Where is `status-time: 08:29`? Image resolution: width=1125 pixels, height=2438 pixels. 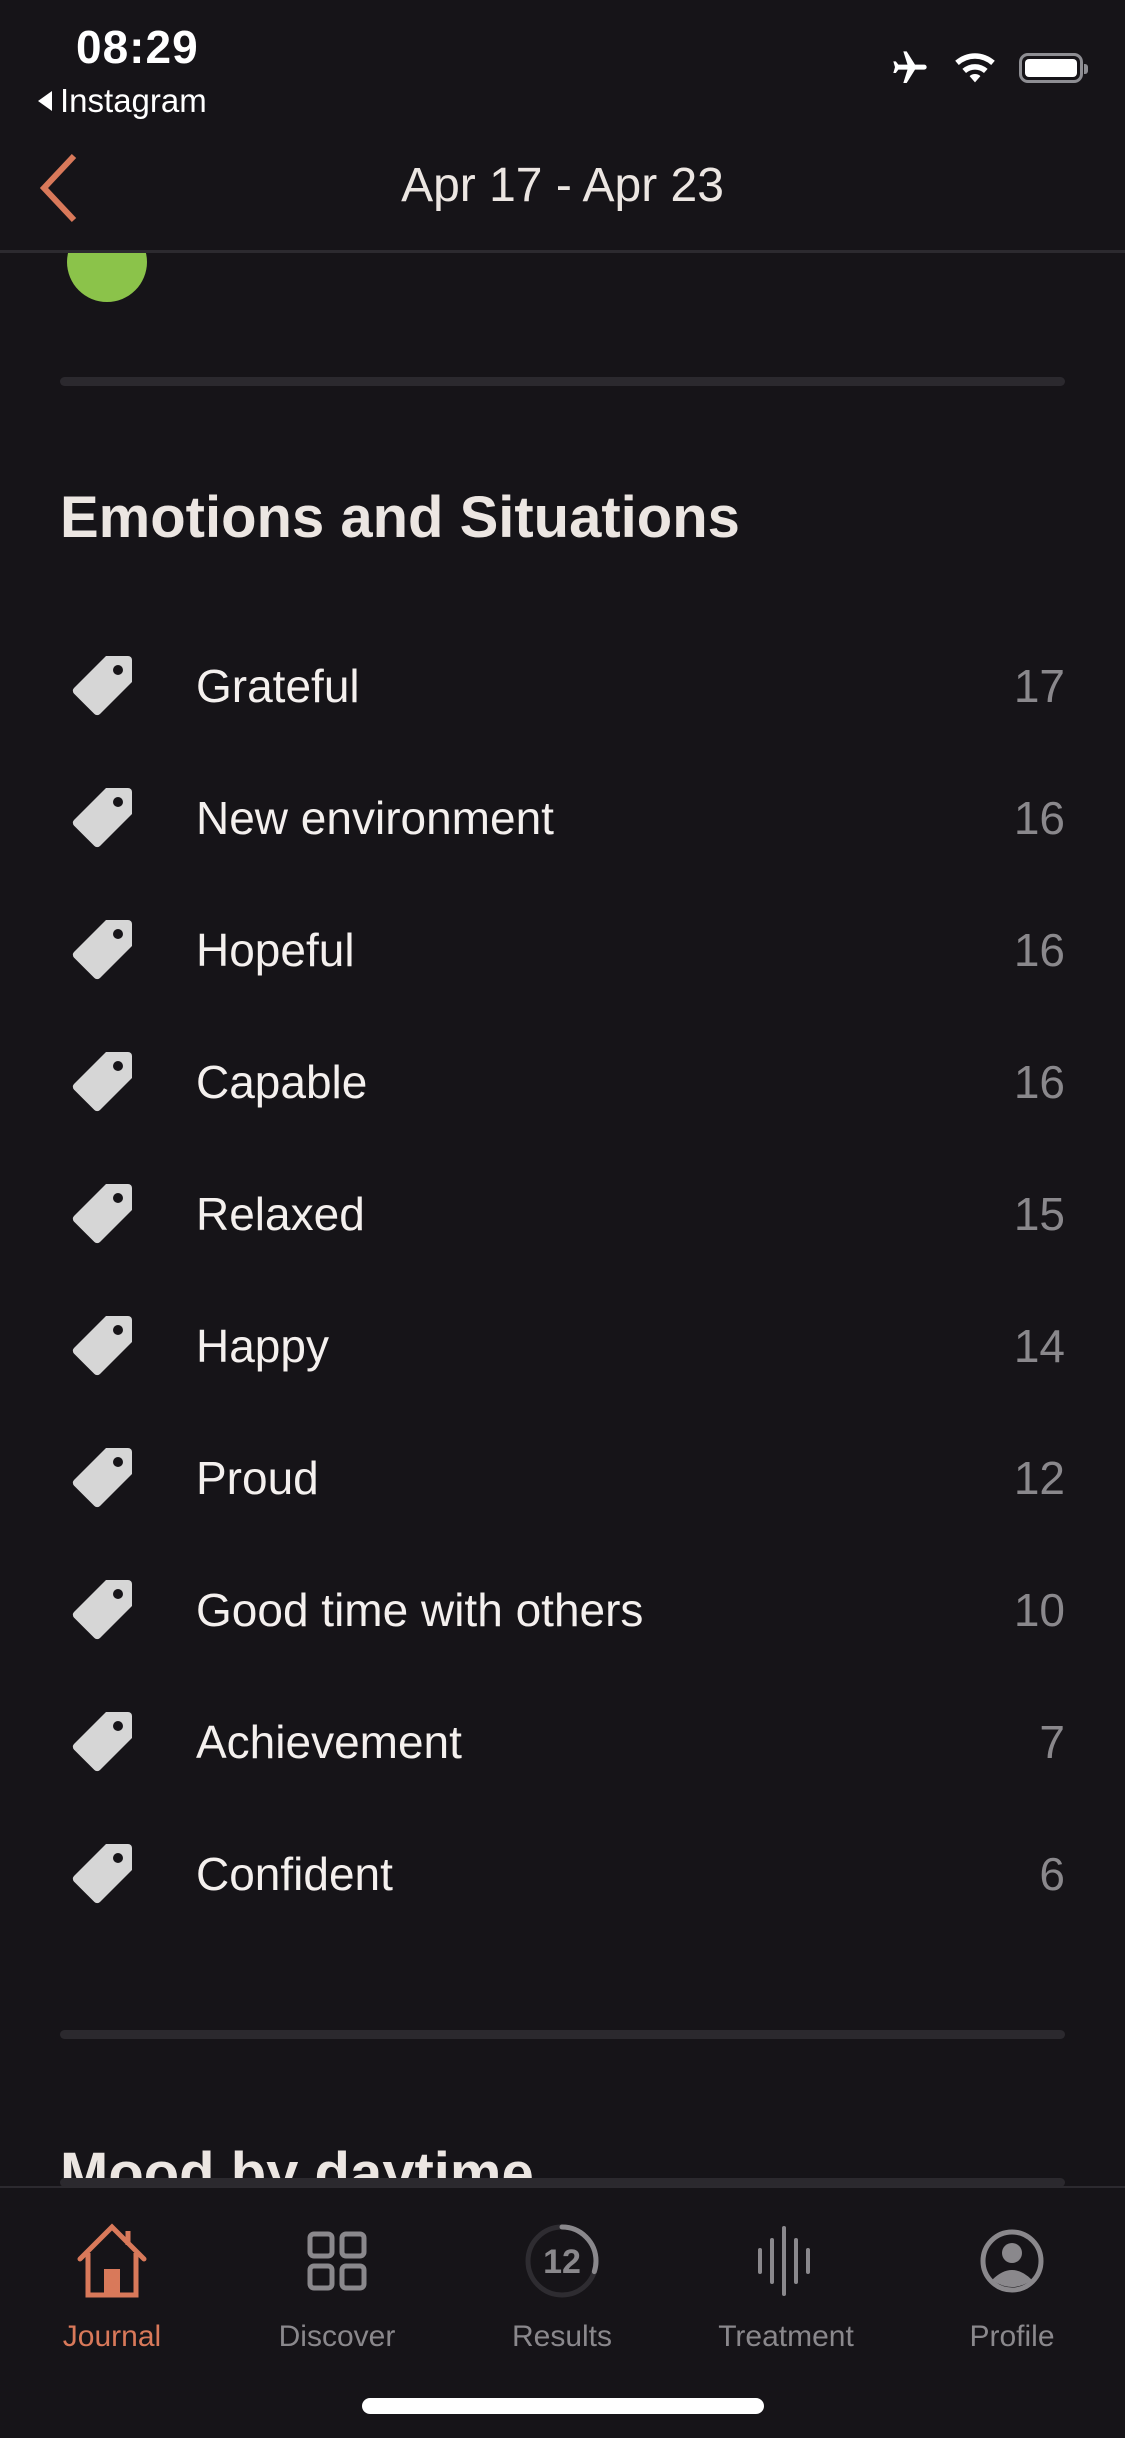 status-time: 08:29 is located at coordinates (137, 47).